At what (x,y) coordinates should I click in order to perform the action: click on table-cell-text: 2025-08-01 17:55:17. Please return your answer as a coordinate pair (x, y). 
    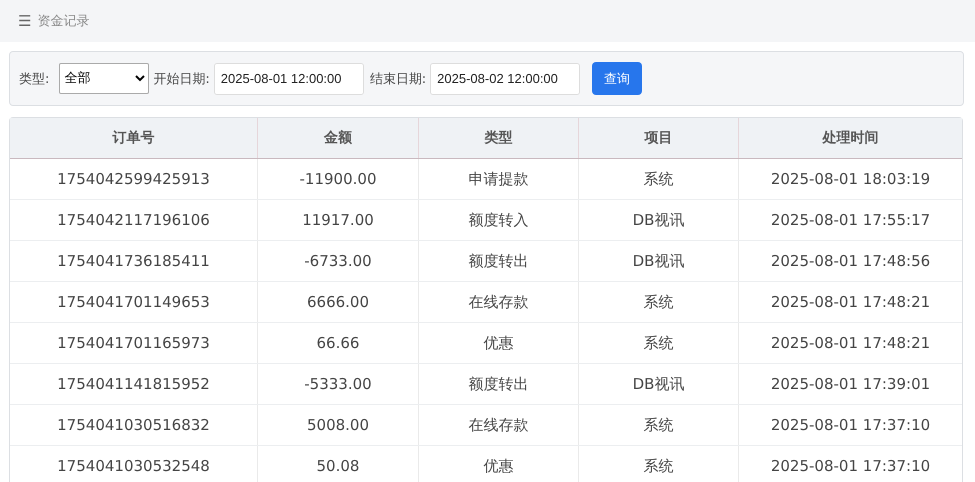
    Looking at the image, I should click on (851, 220).